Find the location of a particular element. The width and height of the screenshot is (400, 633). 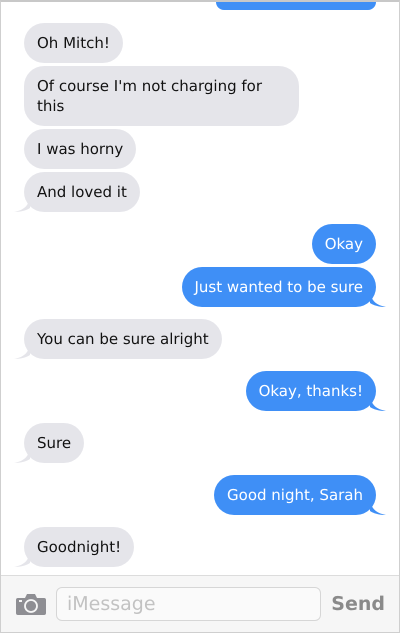

message-bubble: Just wanted to be sure is located at coordinates (279, 287).